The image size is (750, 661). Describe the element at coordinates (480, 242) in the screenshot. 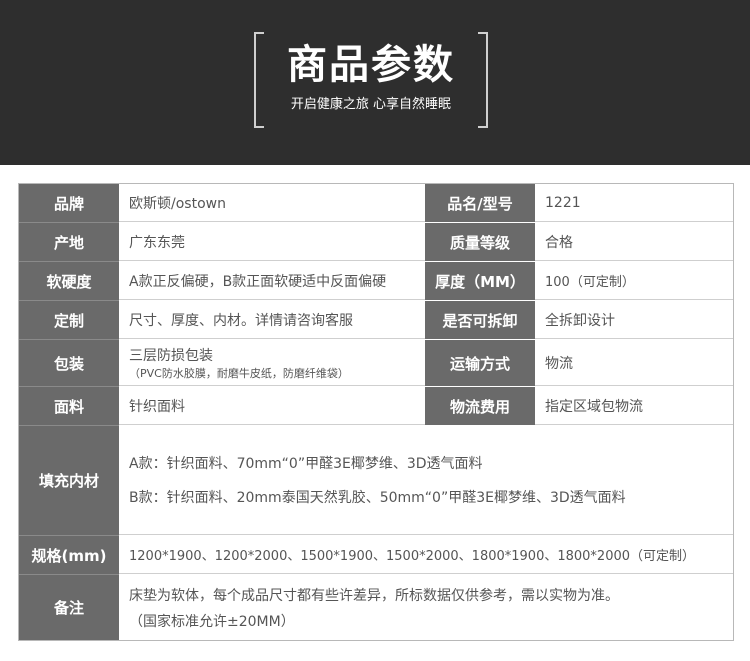

I see `grade-label: 质量等级` at that location.